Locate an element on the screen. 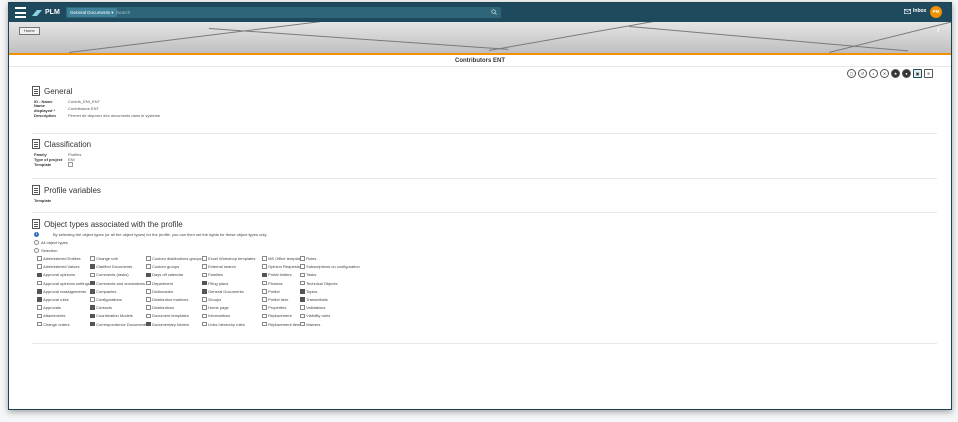  object-type-item: Clarified Documents is located at coordinates (111, 266).